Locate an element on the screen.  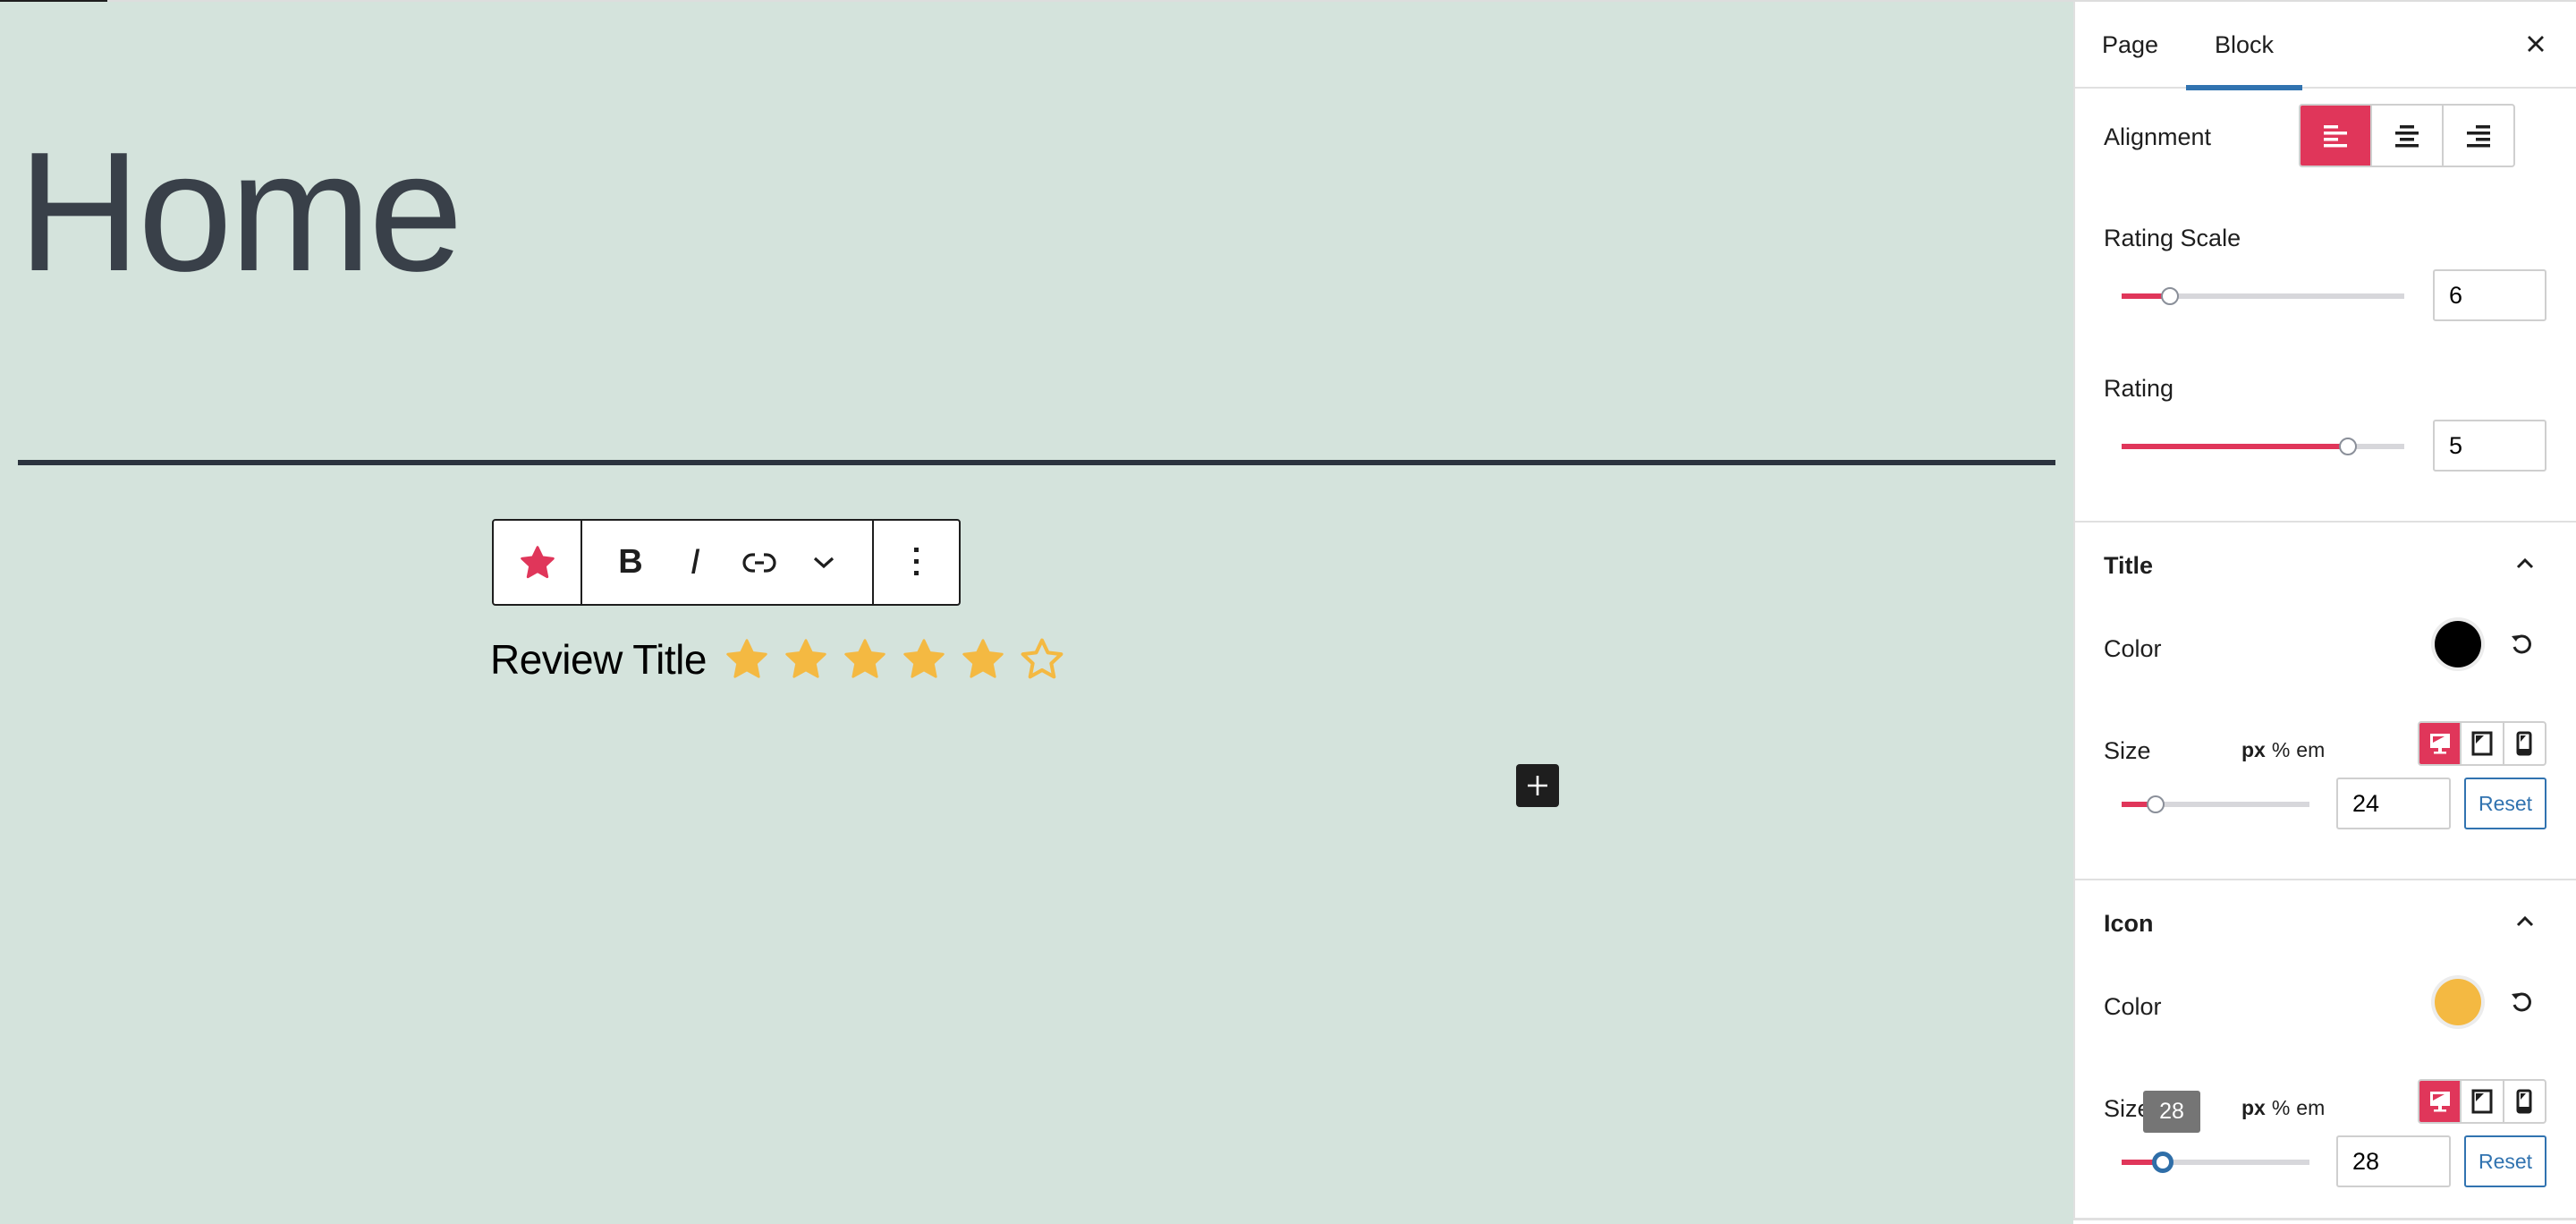
title-device-switcher is located at coordinates (2482, 743).